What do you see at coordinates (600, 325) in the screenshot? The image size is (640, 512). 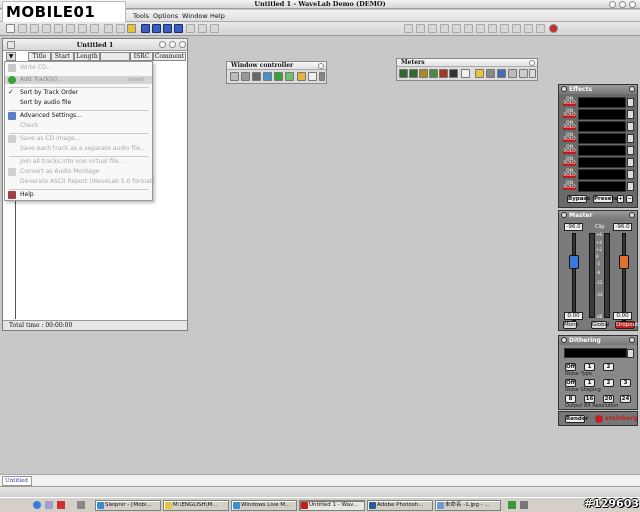 I see `global-button: Global` at bounding box center [600, 325].